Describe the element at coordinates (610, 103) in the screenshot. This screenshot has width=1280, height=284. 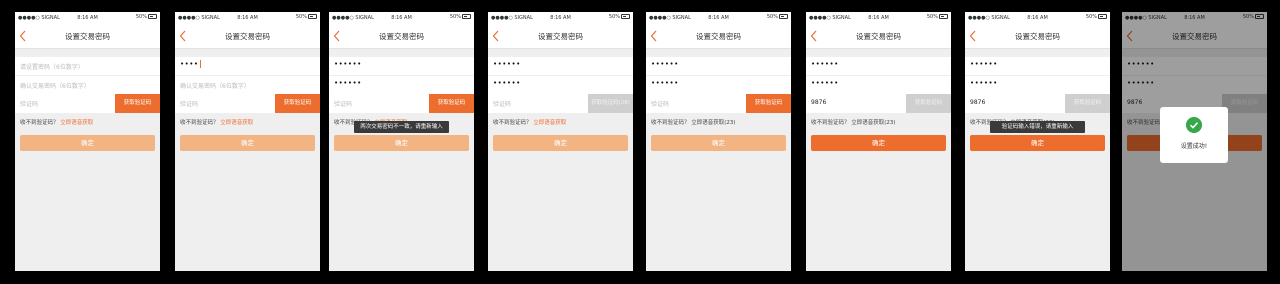
I see `get-code-countdown-button: 获取验证码(28)` at that location.